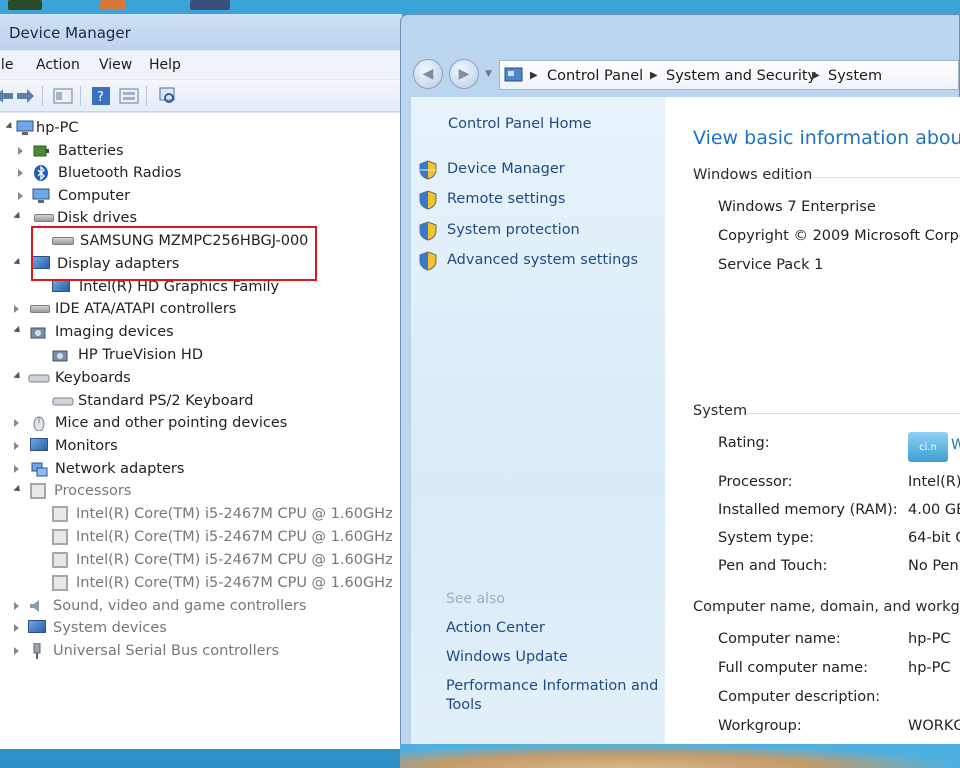 The height and width of the screenshot is (768, 960). Describe the element at coordinates (39, 423) in the screenshot. I see `mouse-icon` at that location.